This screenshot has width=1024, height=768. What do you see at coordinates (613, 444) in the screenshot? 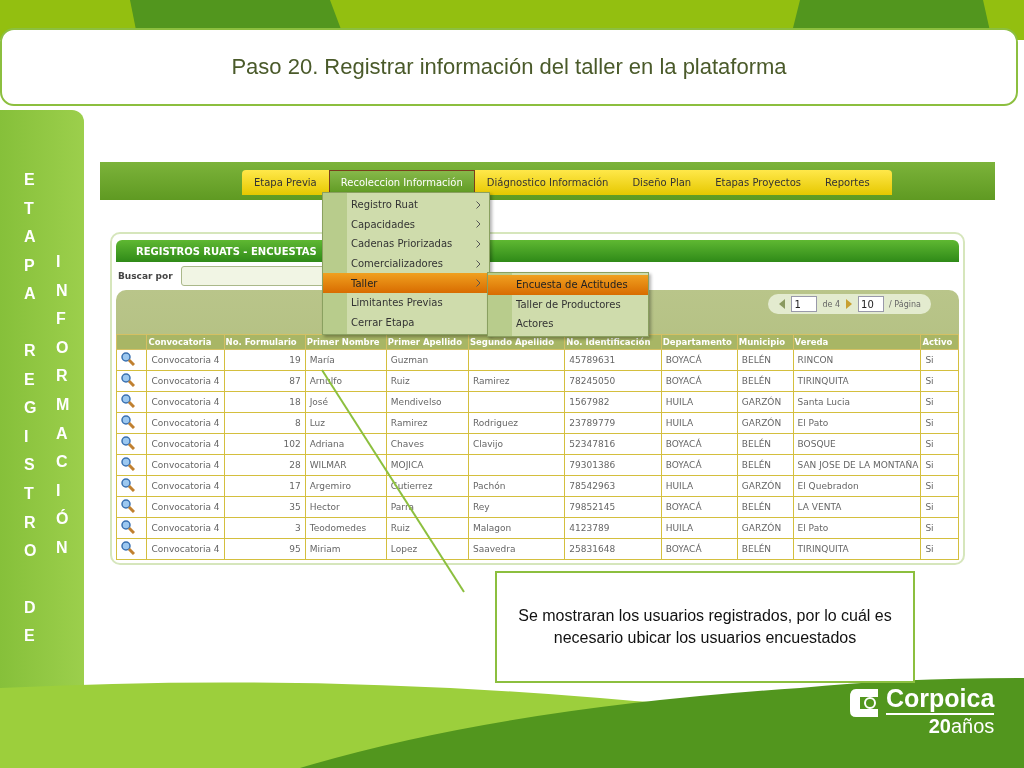
I see `table-cell: 52347816` at bounding box center [613, 444].